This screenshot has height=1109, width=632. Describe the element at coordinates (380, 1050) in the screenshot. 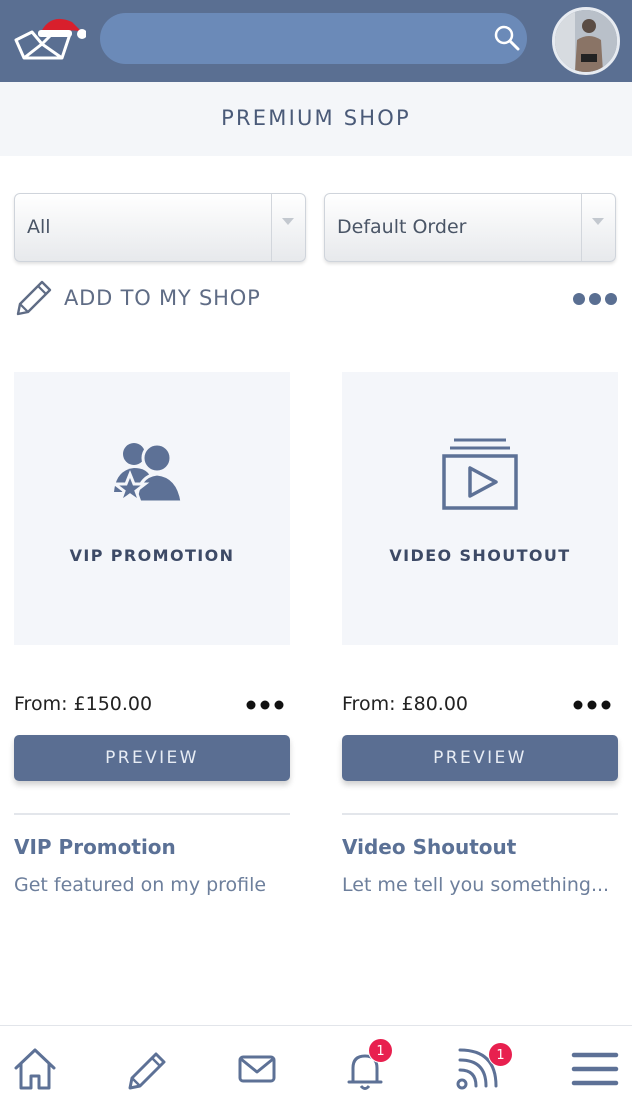

I see `notifications-badge: 1` at that location.